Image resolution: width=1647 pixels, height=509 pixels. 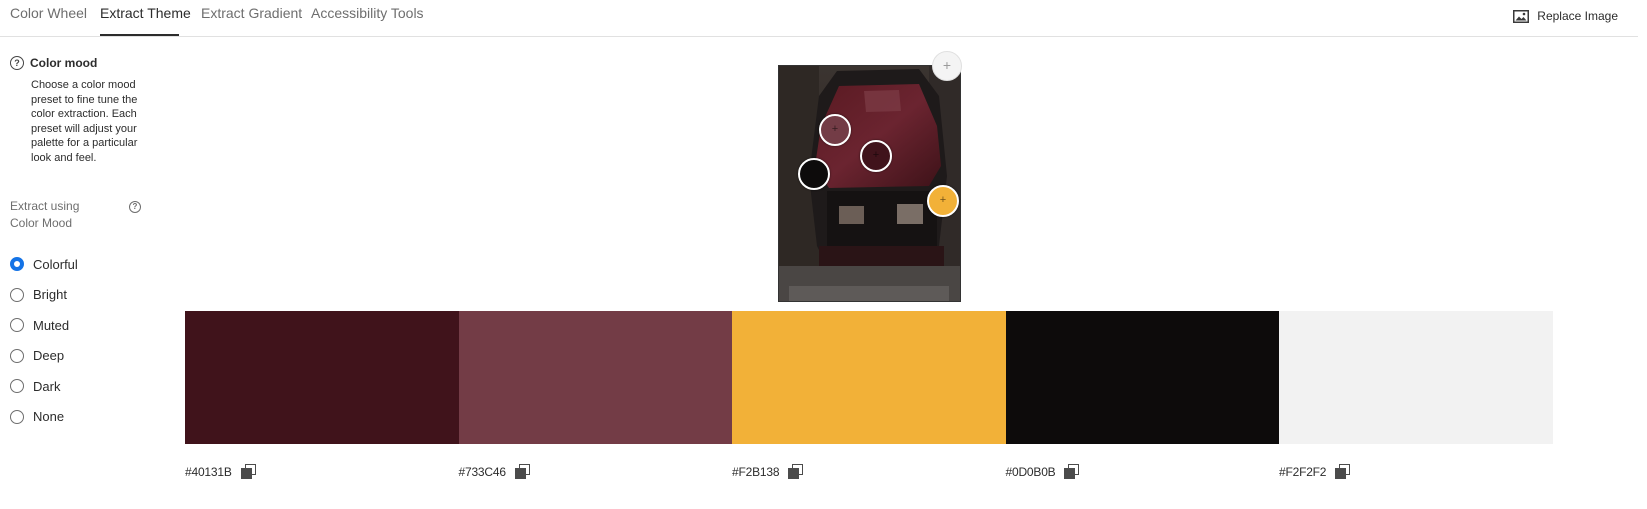 I want to click on radio-none: None, so click(x=44, y=417).